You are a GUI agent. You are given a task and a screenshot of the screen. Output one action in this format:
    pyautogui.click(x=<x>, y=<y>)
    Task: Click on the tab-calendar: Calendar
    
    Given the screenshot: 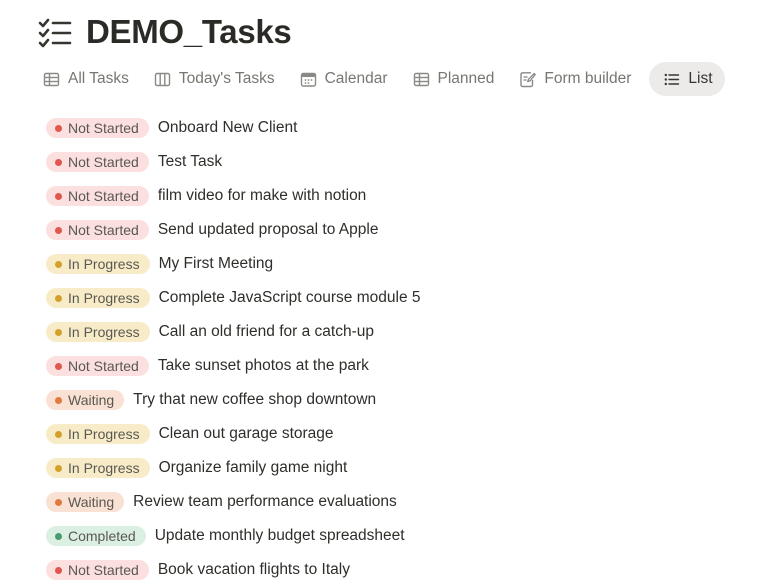 What is the action you would take?
    pyautogui.click(x=344, y=79)
    